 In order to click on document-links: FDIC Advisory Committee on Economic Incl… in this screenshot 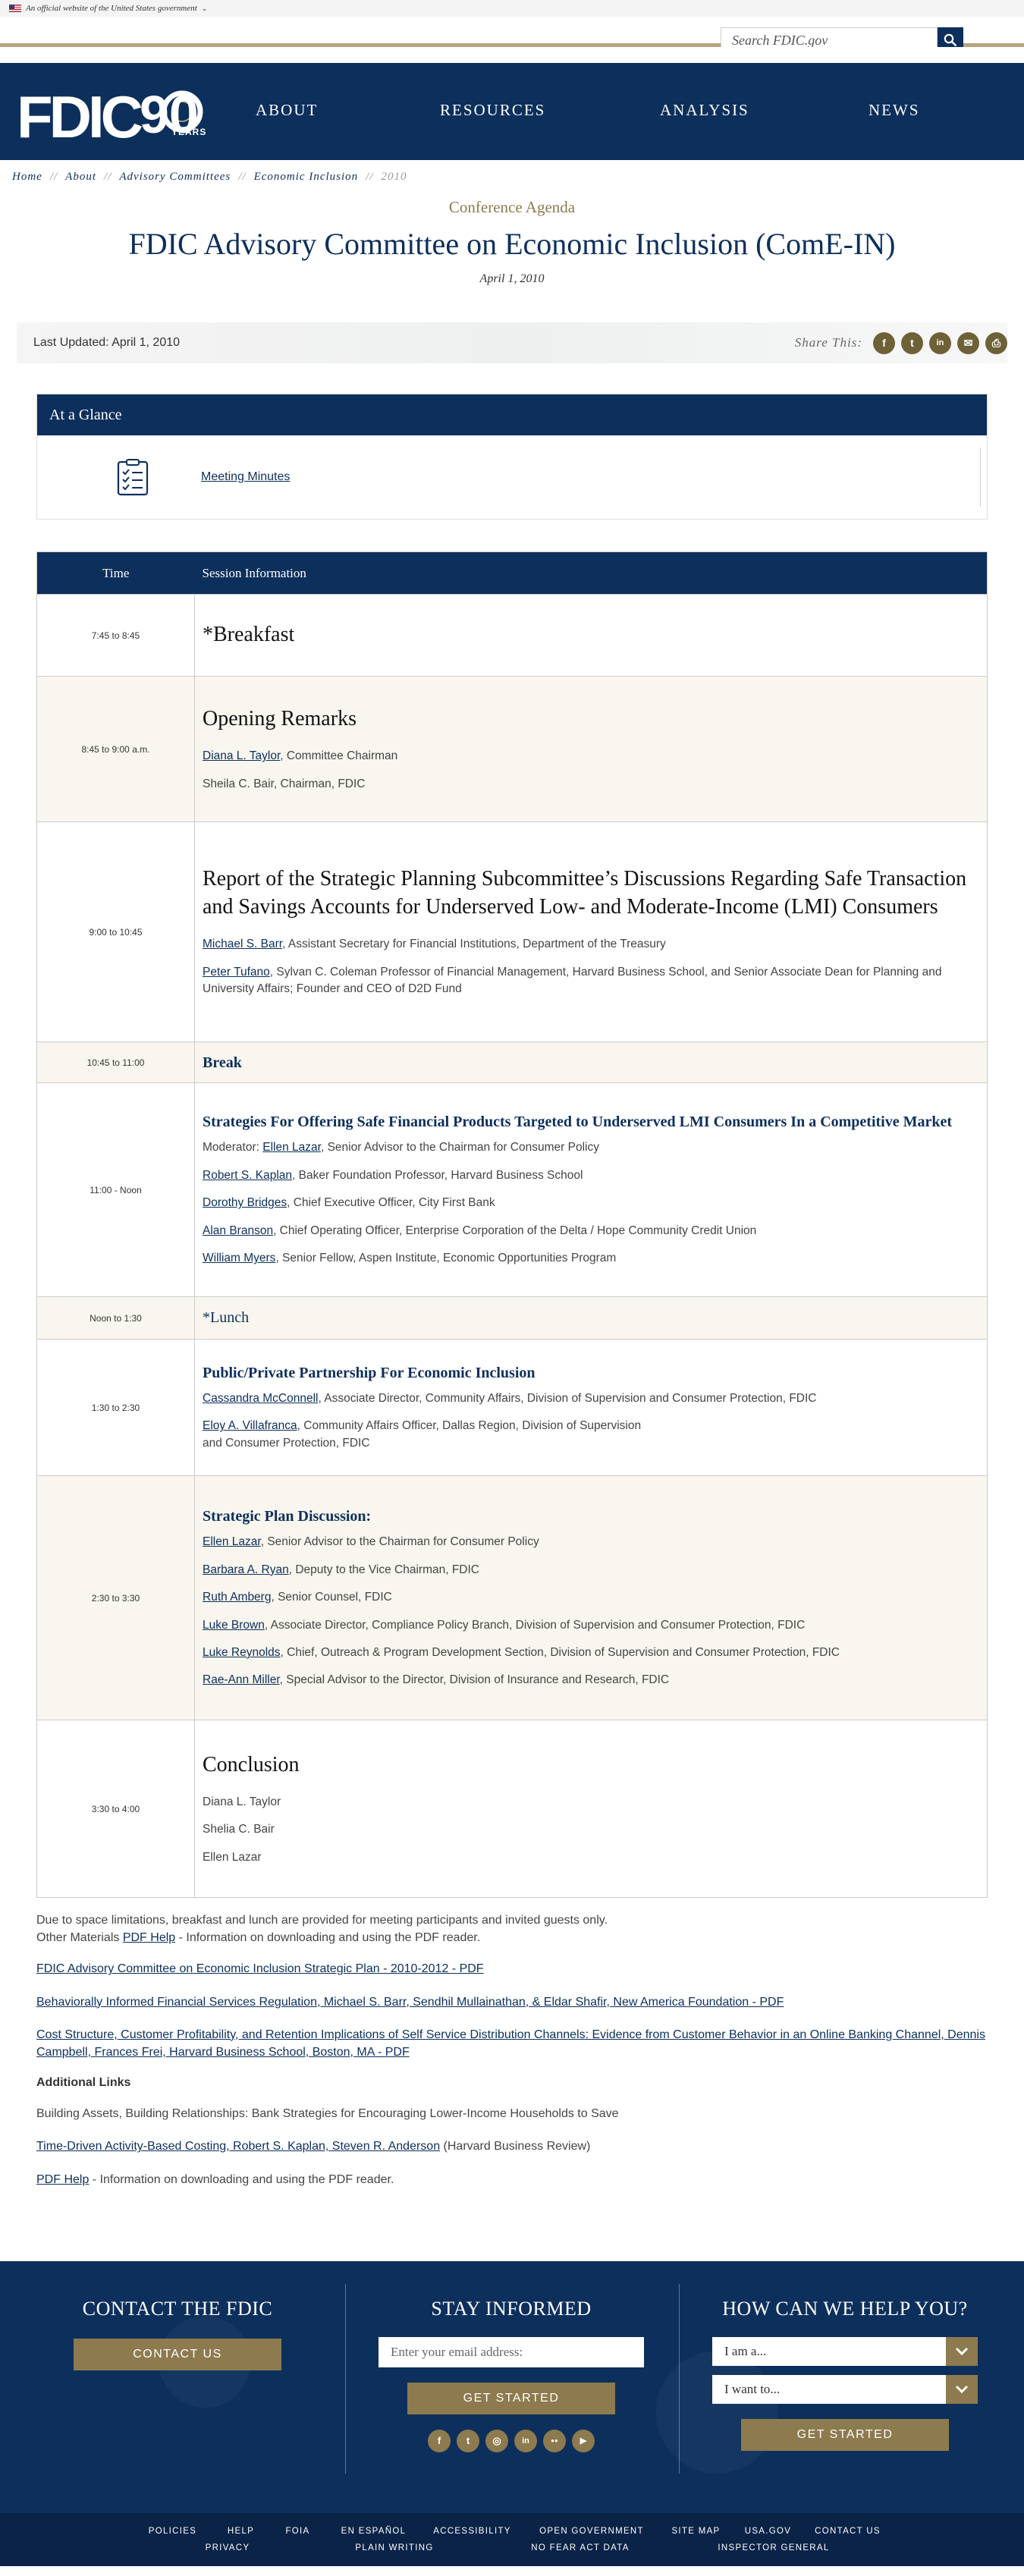, I will do `click(512, 2010)`.